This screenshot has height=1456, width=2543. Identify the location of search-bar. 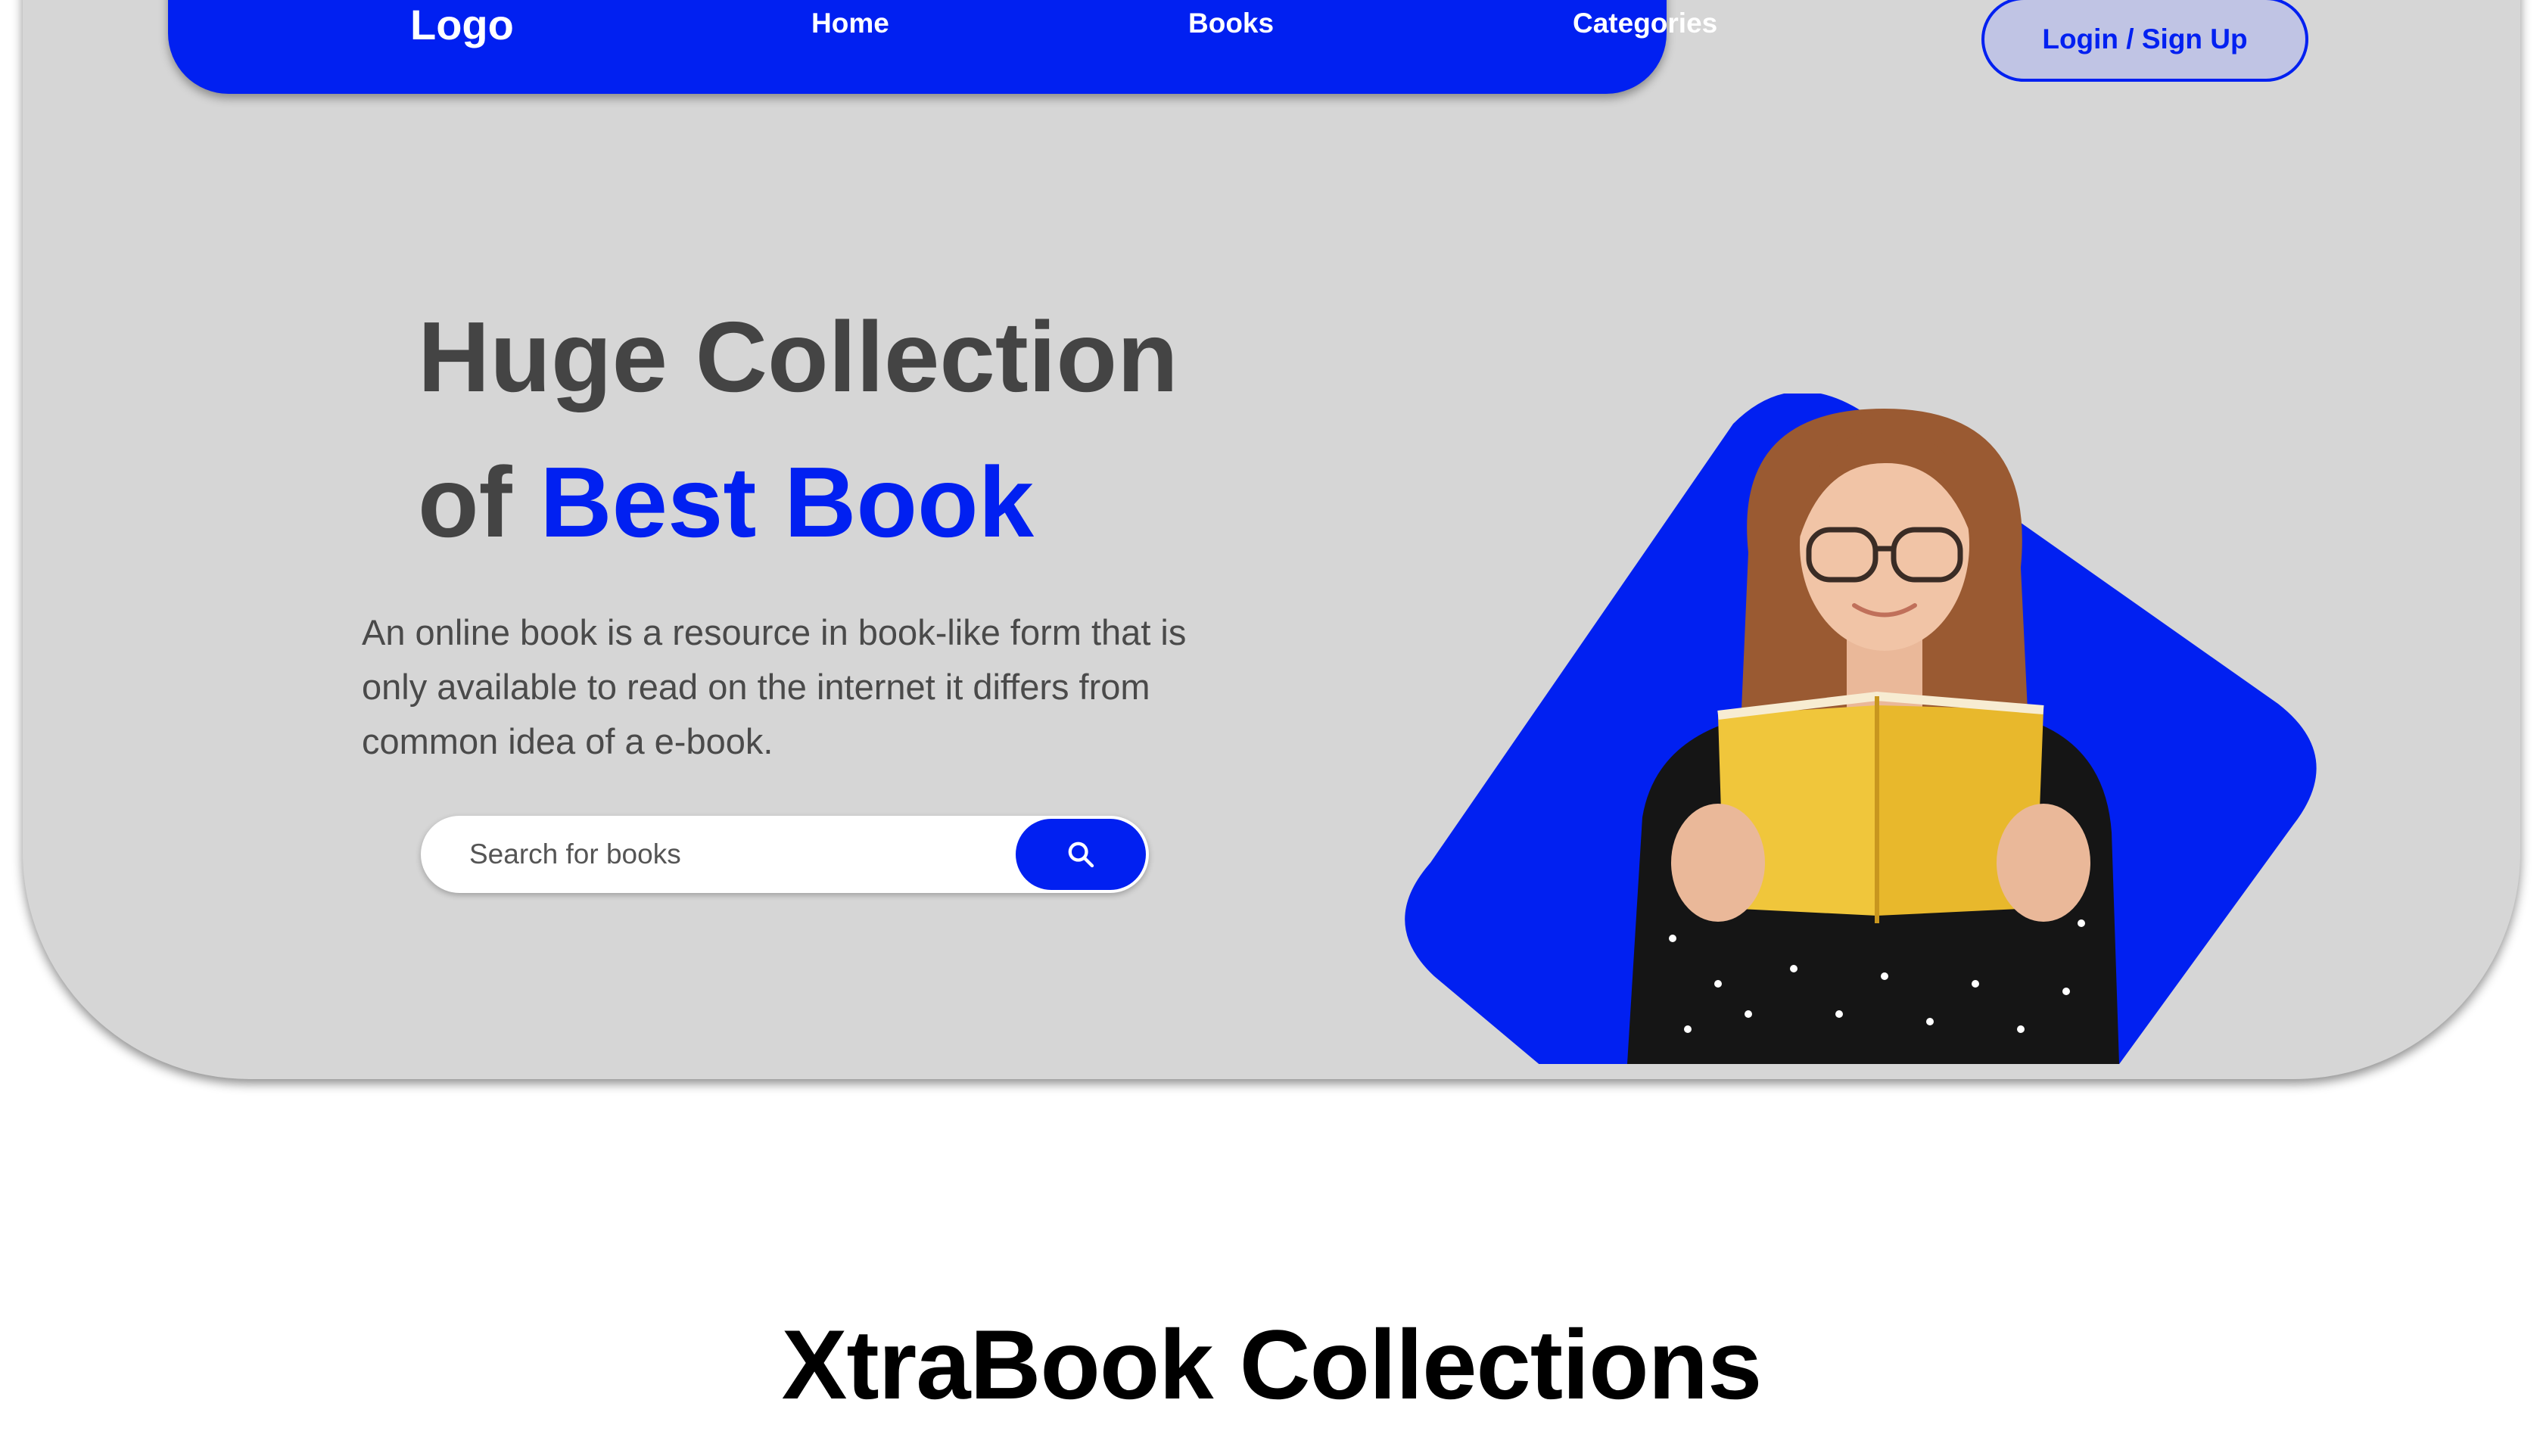
(785, 854).